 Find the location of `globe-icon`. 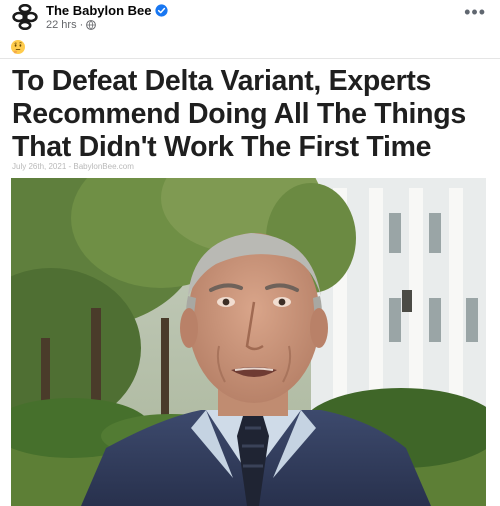

globe-icon is located at coordinates (91, 25).